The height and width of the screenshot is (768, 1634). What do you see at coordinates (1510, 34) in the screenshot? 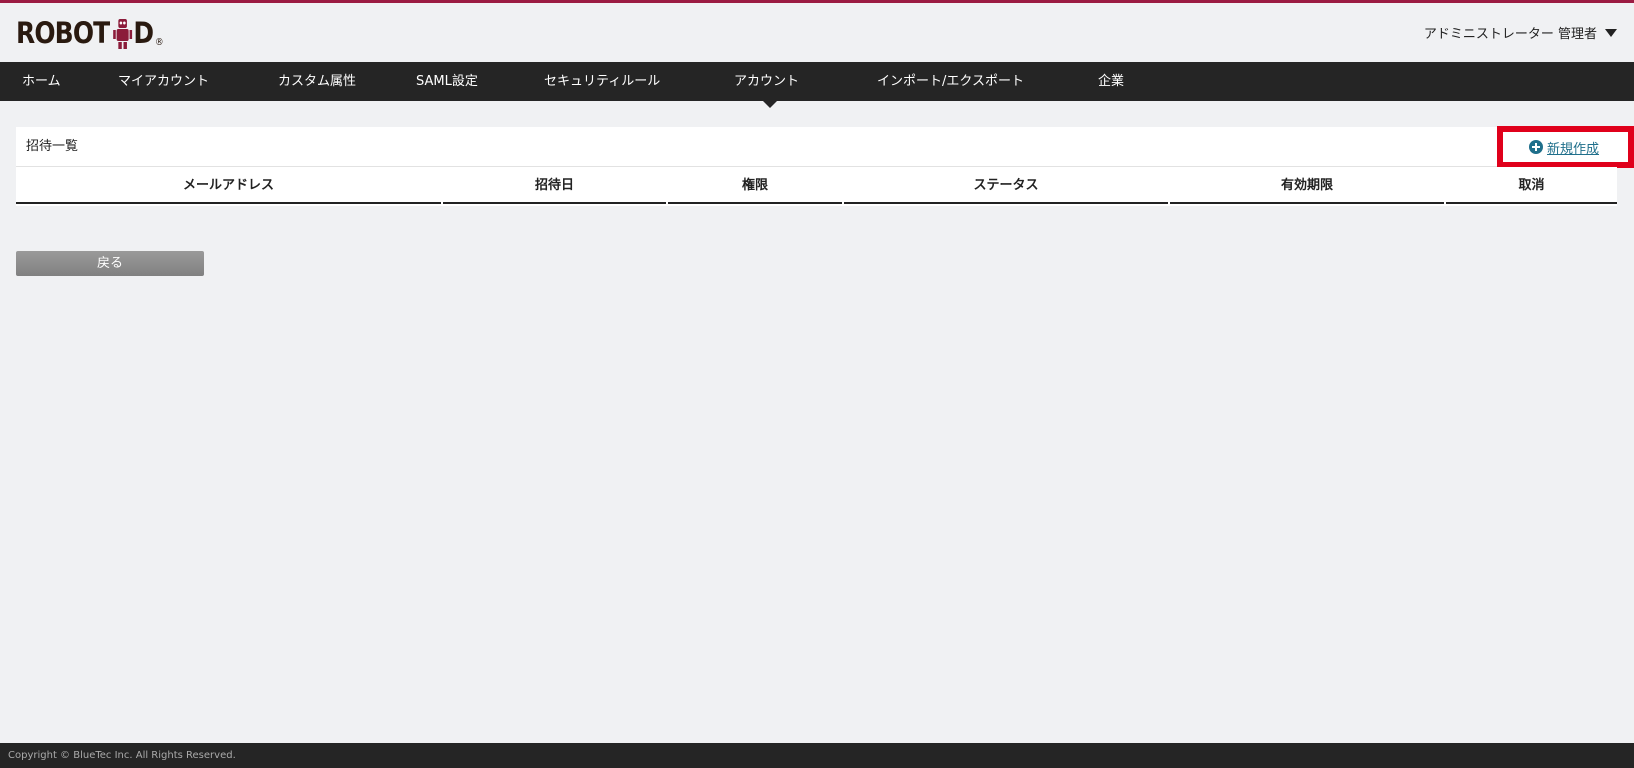
I see `user-name: アドミニストレーター 管理者` at bounding box center [1510, 34].